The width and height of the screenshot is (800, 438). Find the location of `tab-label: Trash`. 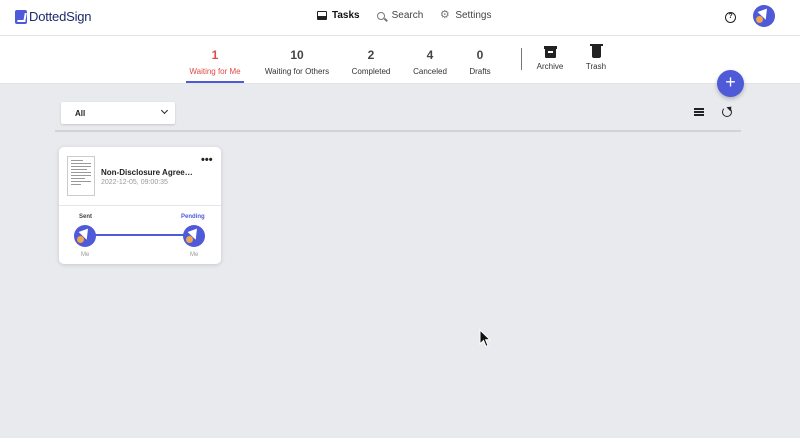

tab-label: Trash is located at coordinates (596, 66).